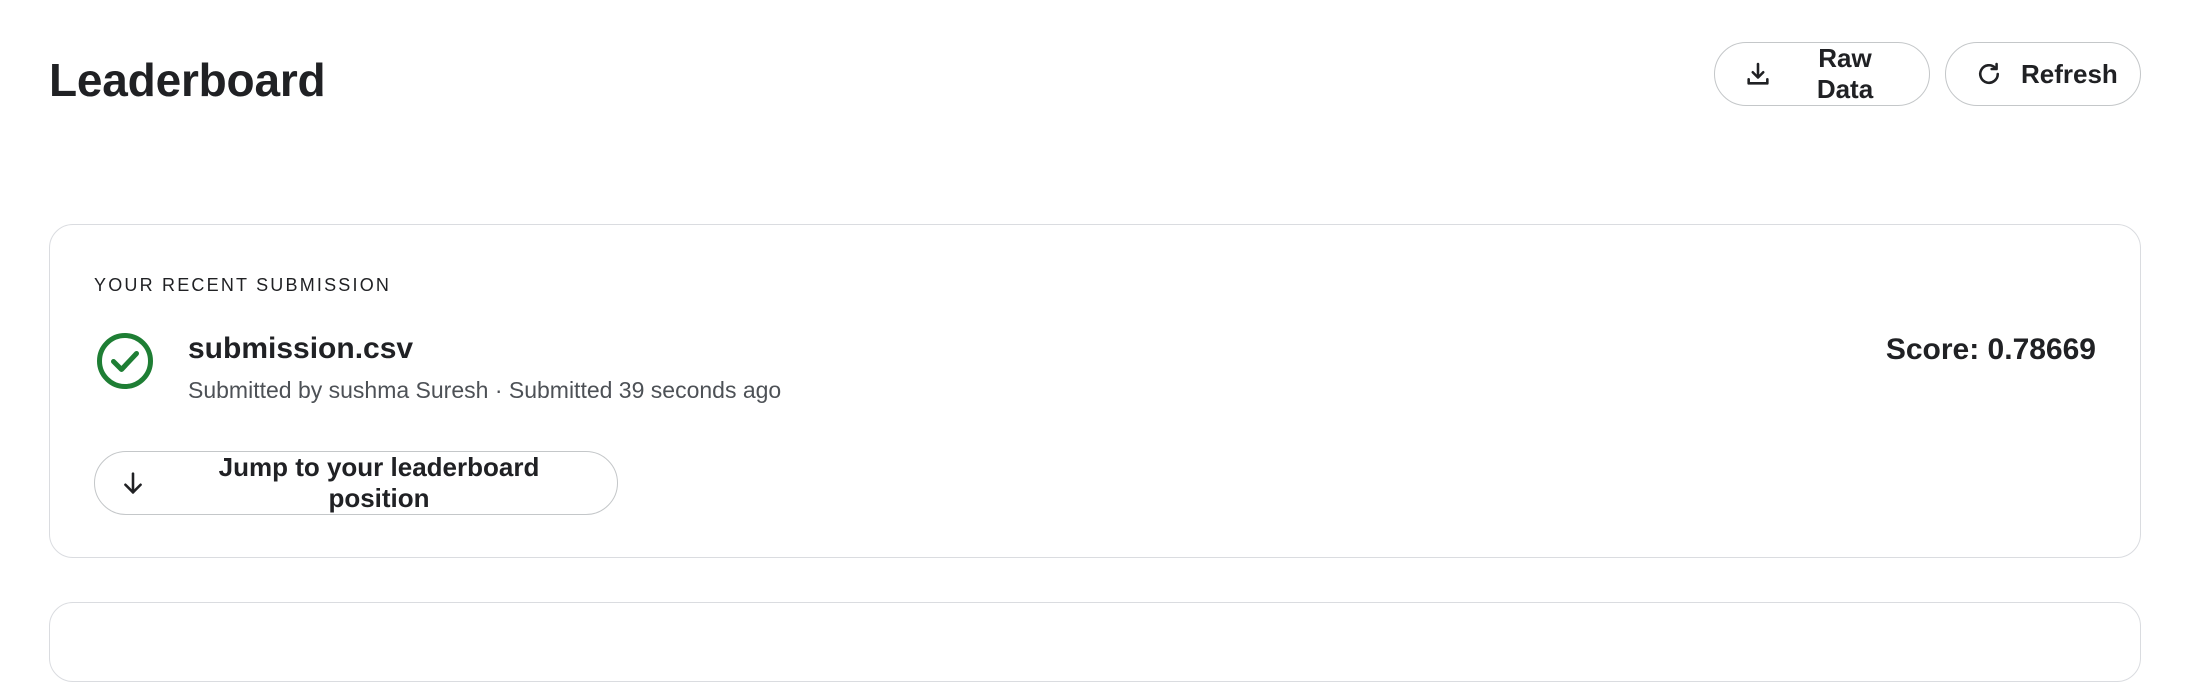 The height and width of the screenshot is (682, 2200). What do you see at coordinates (1845, 73) in the screenshot?
I see `raw-data-label: Raw Data` at bounding box center [1845, 73].